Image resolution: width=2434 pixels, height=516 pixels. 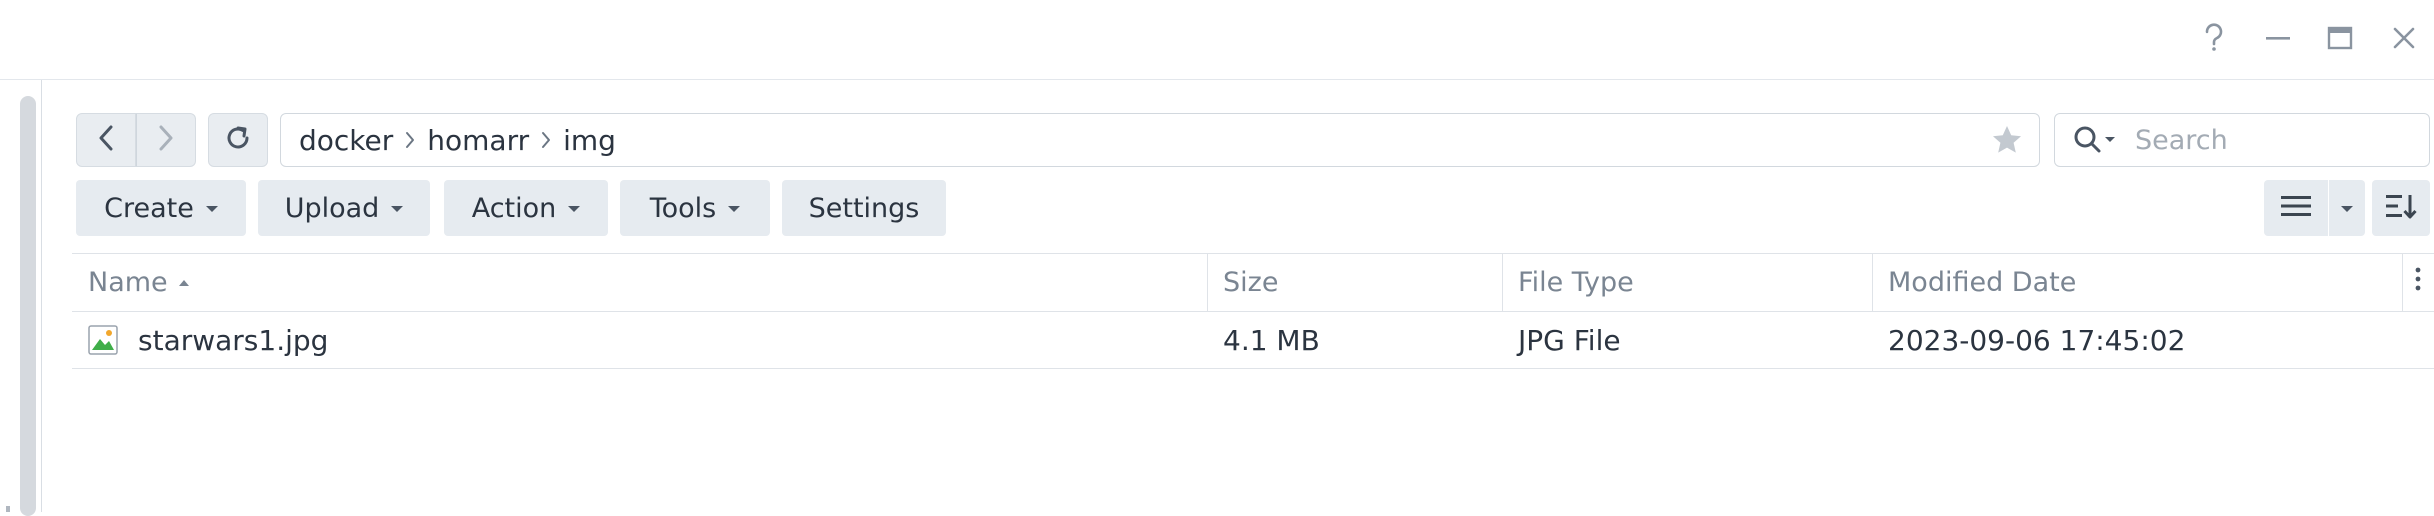 I want to click on column-options-button, so click(x=2418, y=282).